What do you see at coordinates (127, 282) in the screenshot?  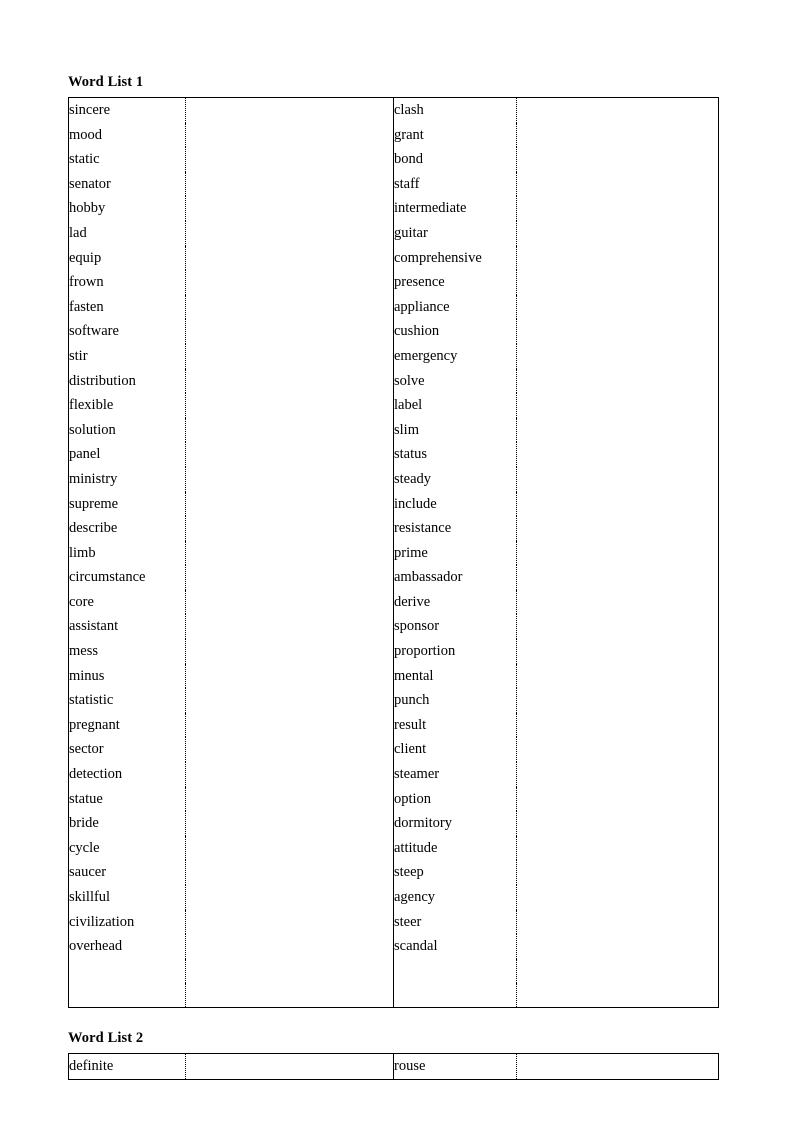 I see `word-cell-primary: frown` at bounding box center [127, 282].